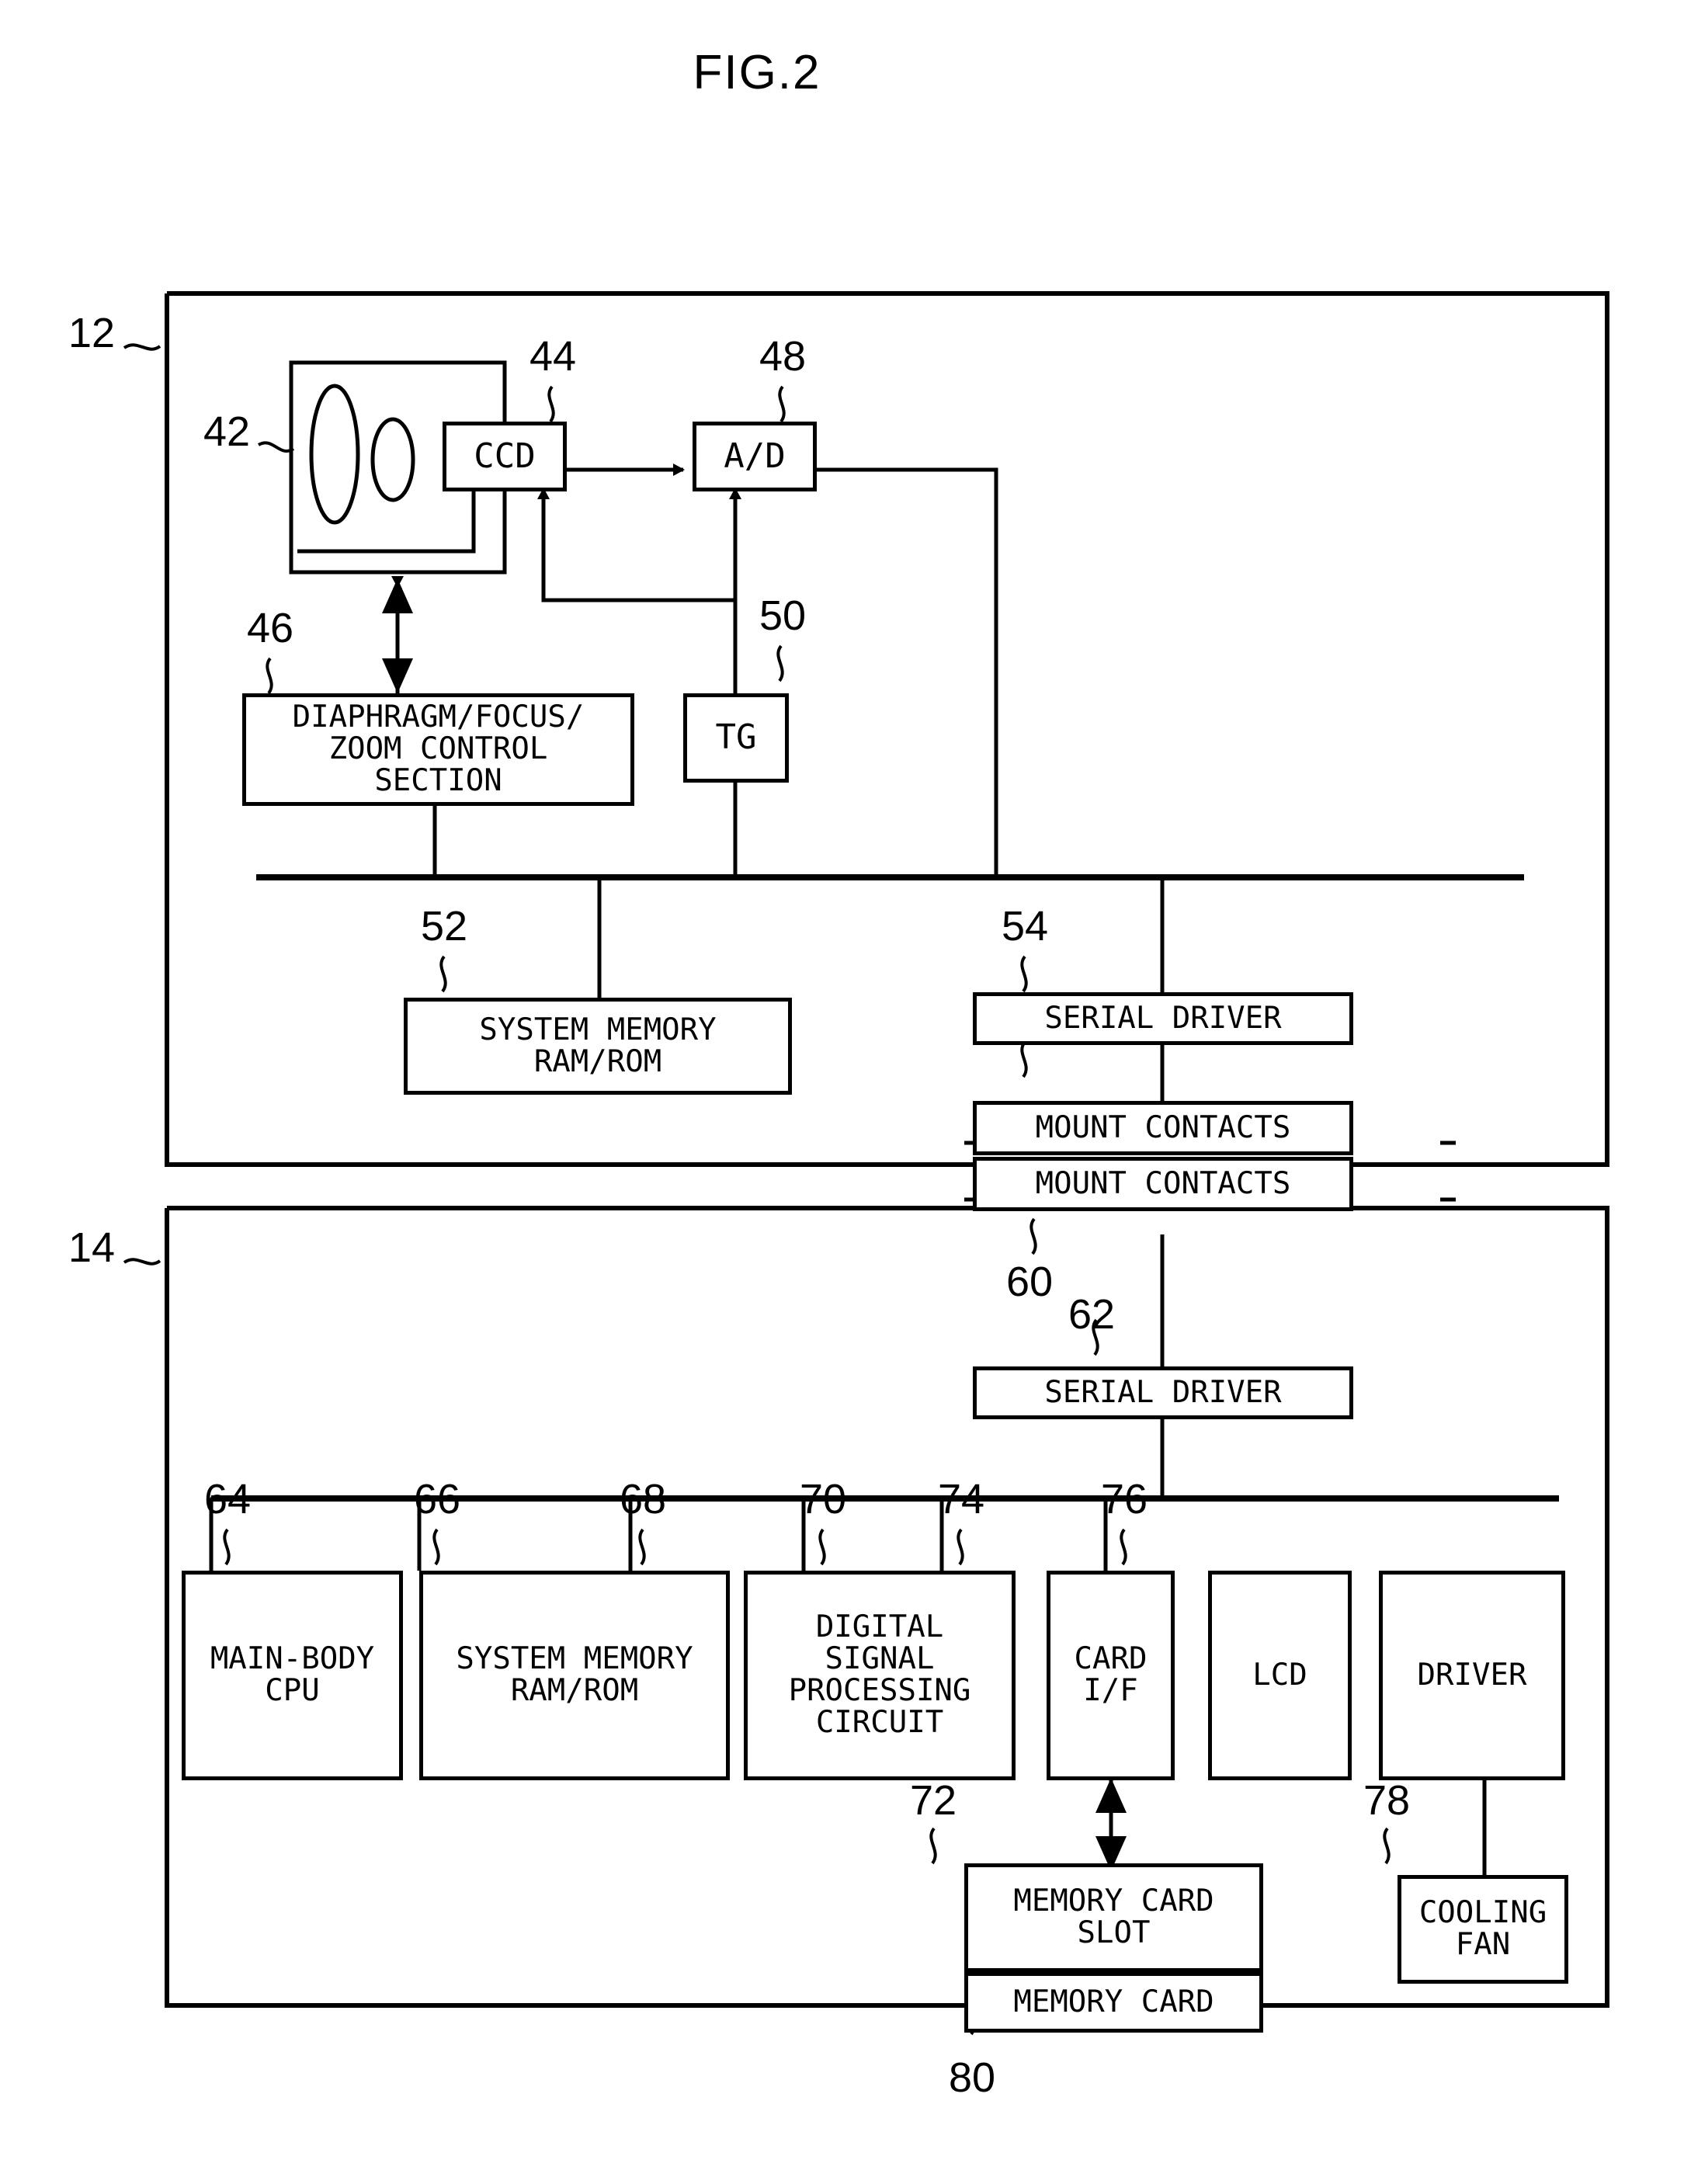  I want to click on block-card-if-label: CARD I/F, so click(1111, 1675).